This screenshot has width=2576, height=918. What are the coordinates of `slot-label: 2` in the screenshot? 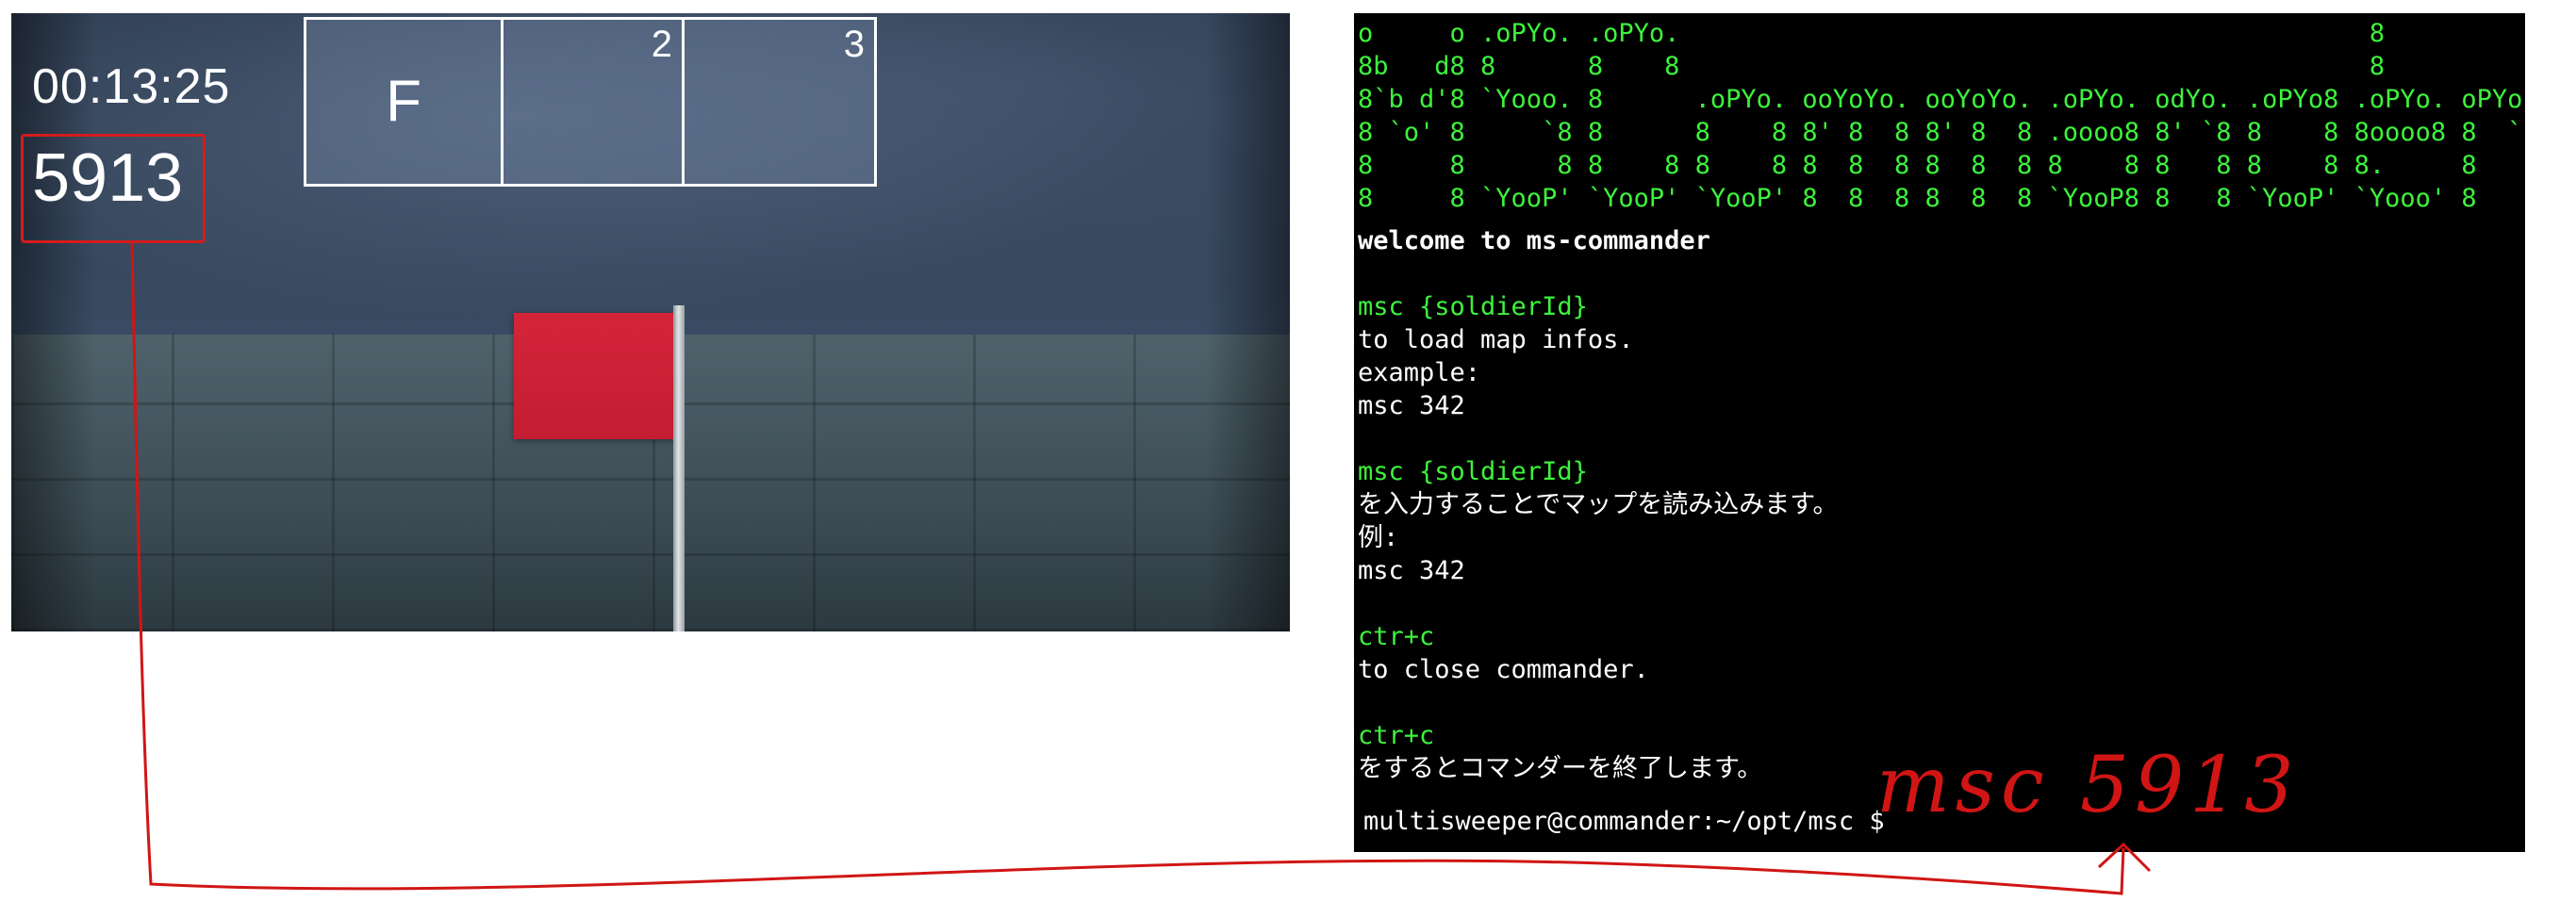 It's located at (661, 44).